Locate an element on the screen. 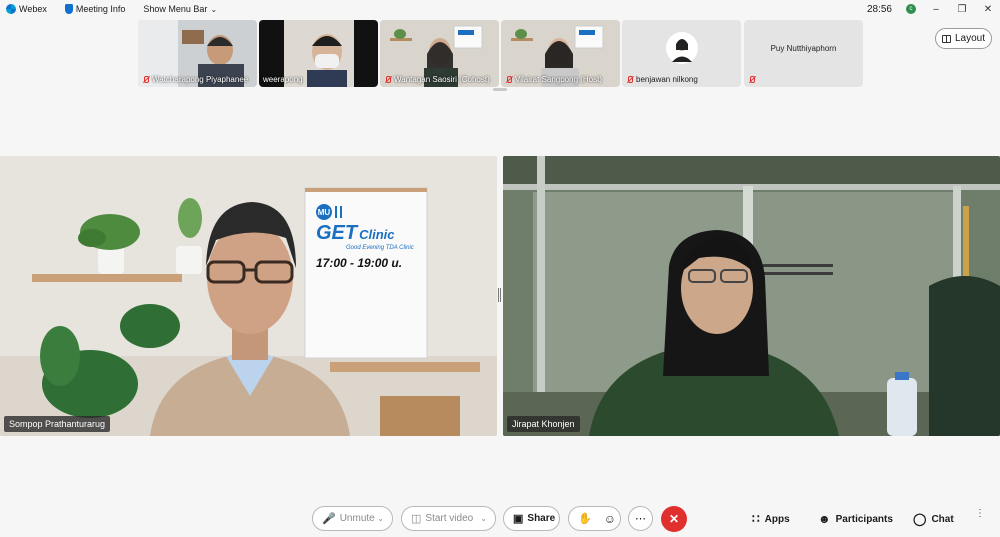 The image size is (1000, 537). share-screen-icon: ▣ is located at coordinates (518, 519).